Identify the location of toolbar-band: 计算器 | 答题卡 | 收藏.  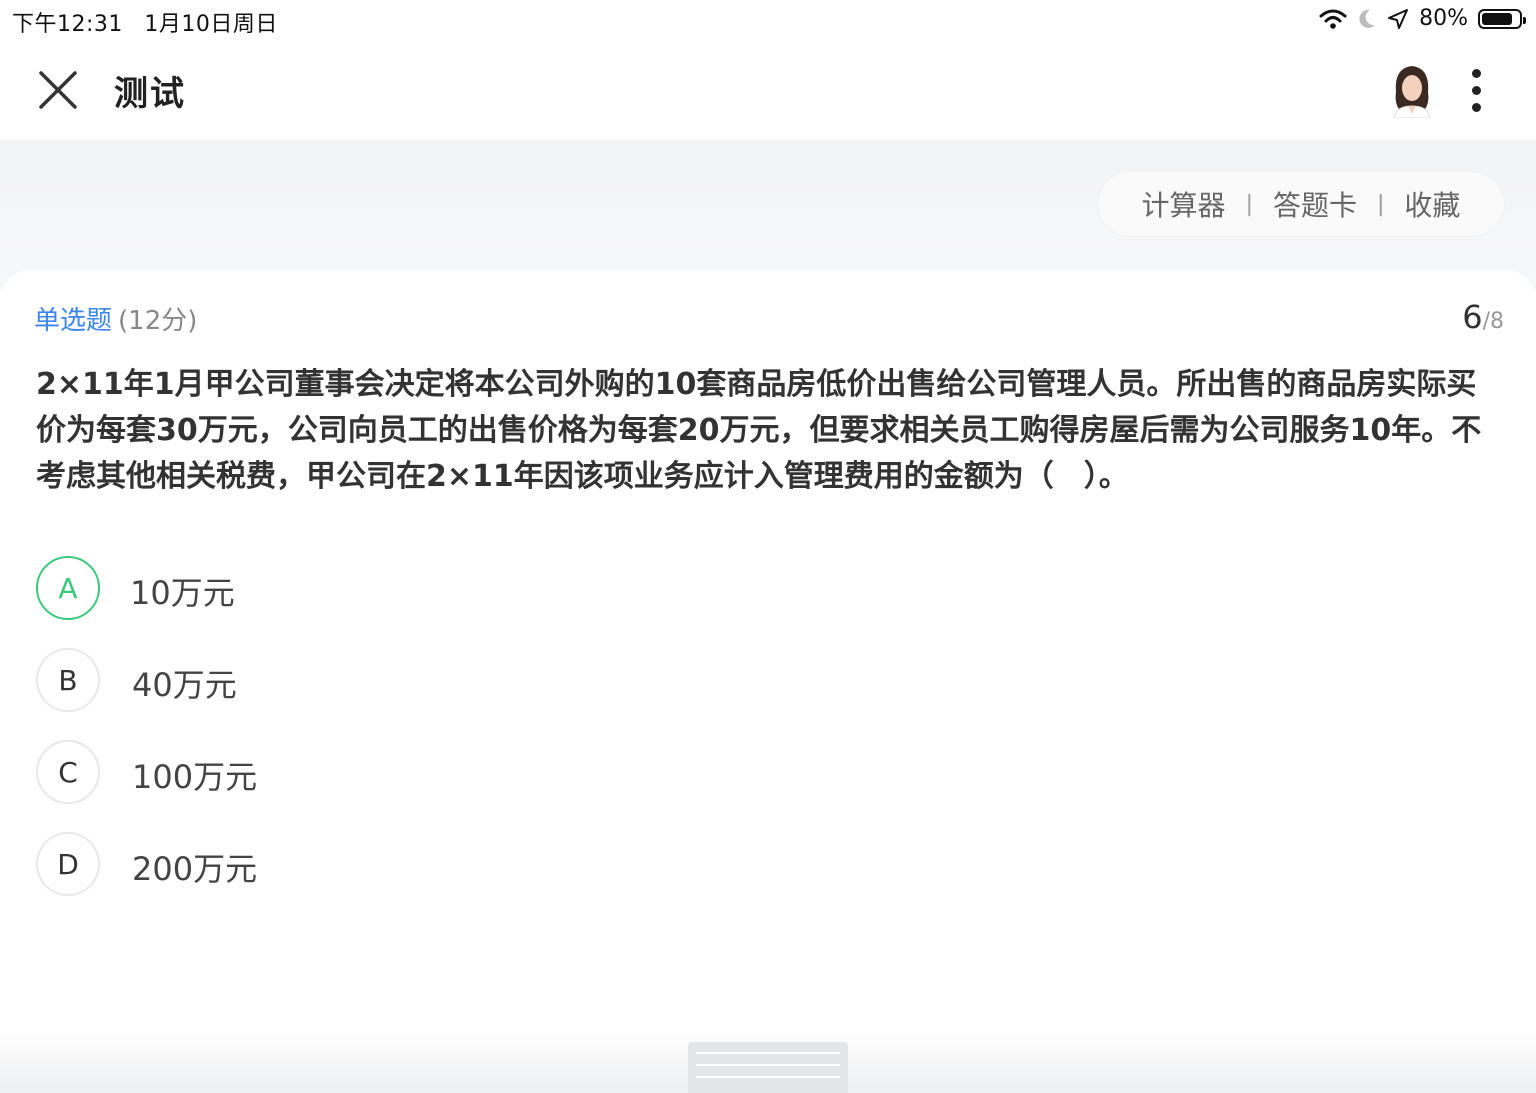
(768, 215).